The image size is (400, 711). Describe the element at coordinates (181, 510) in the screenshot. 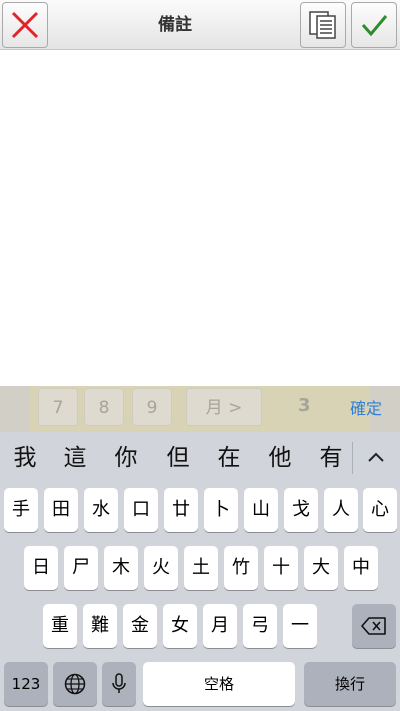

I see `key: 廿` at that location.